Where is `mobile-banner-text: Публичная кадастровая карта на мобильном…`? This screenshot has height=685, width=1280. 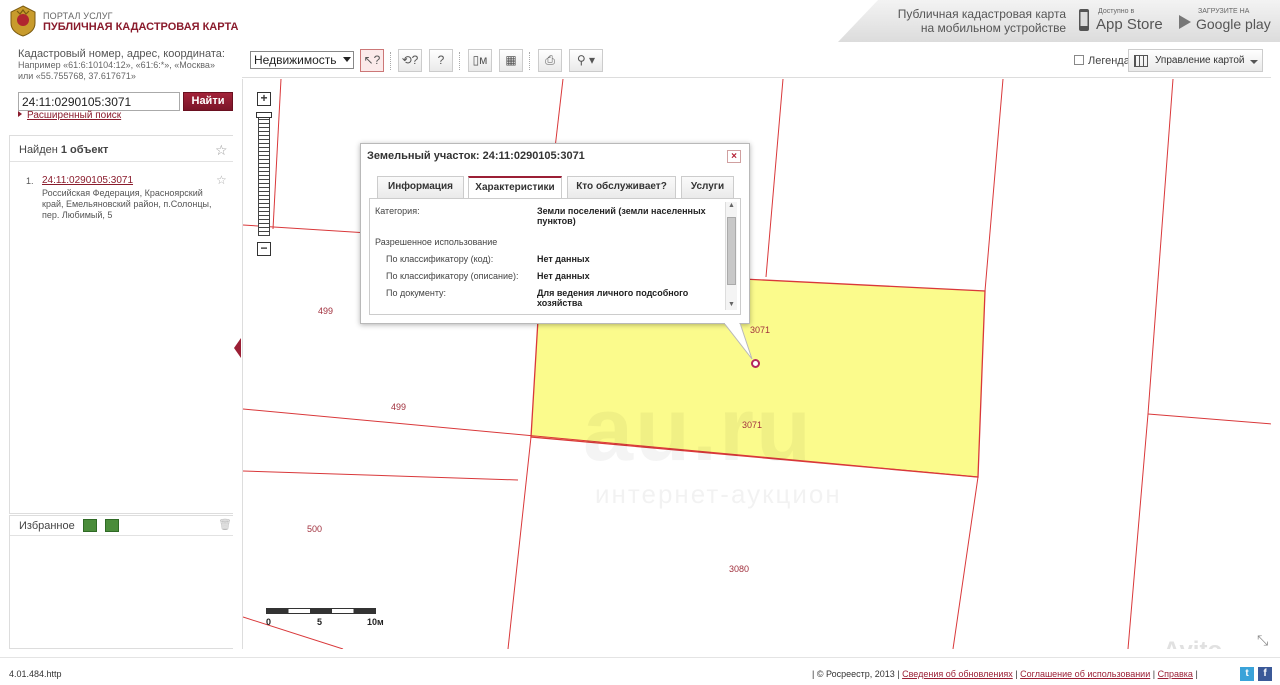
mobile-banner-text: Публичная кадастровая карта на мобильном… is located at coordinates (968, 21).